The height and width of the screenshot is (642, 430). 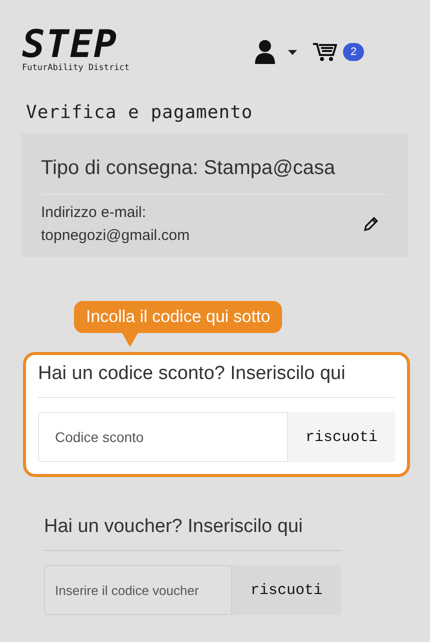 What do you see at coordinates (265, 52) in the screenshot?
I see `user-icon` at bounding box center [265, 52].